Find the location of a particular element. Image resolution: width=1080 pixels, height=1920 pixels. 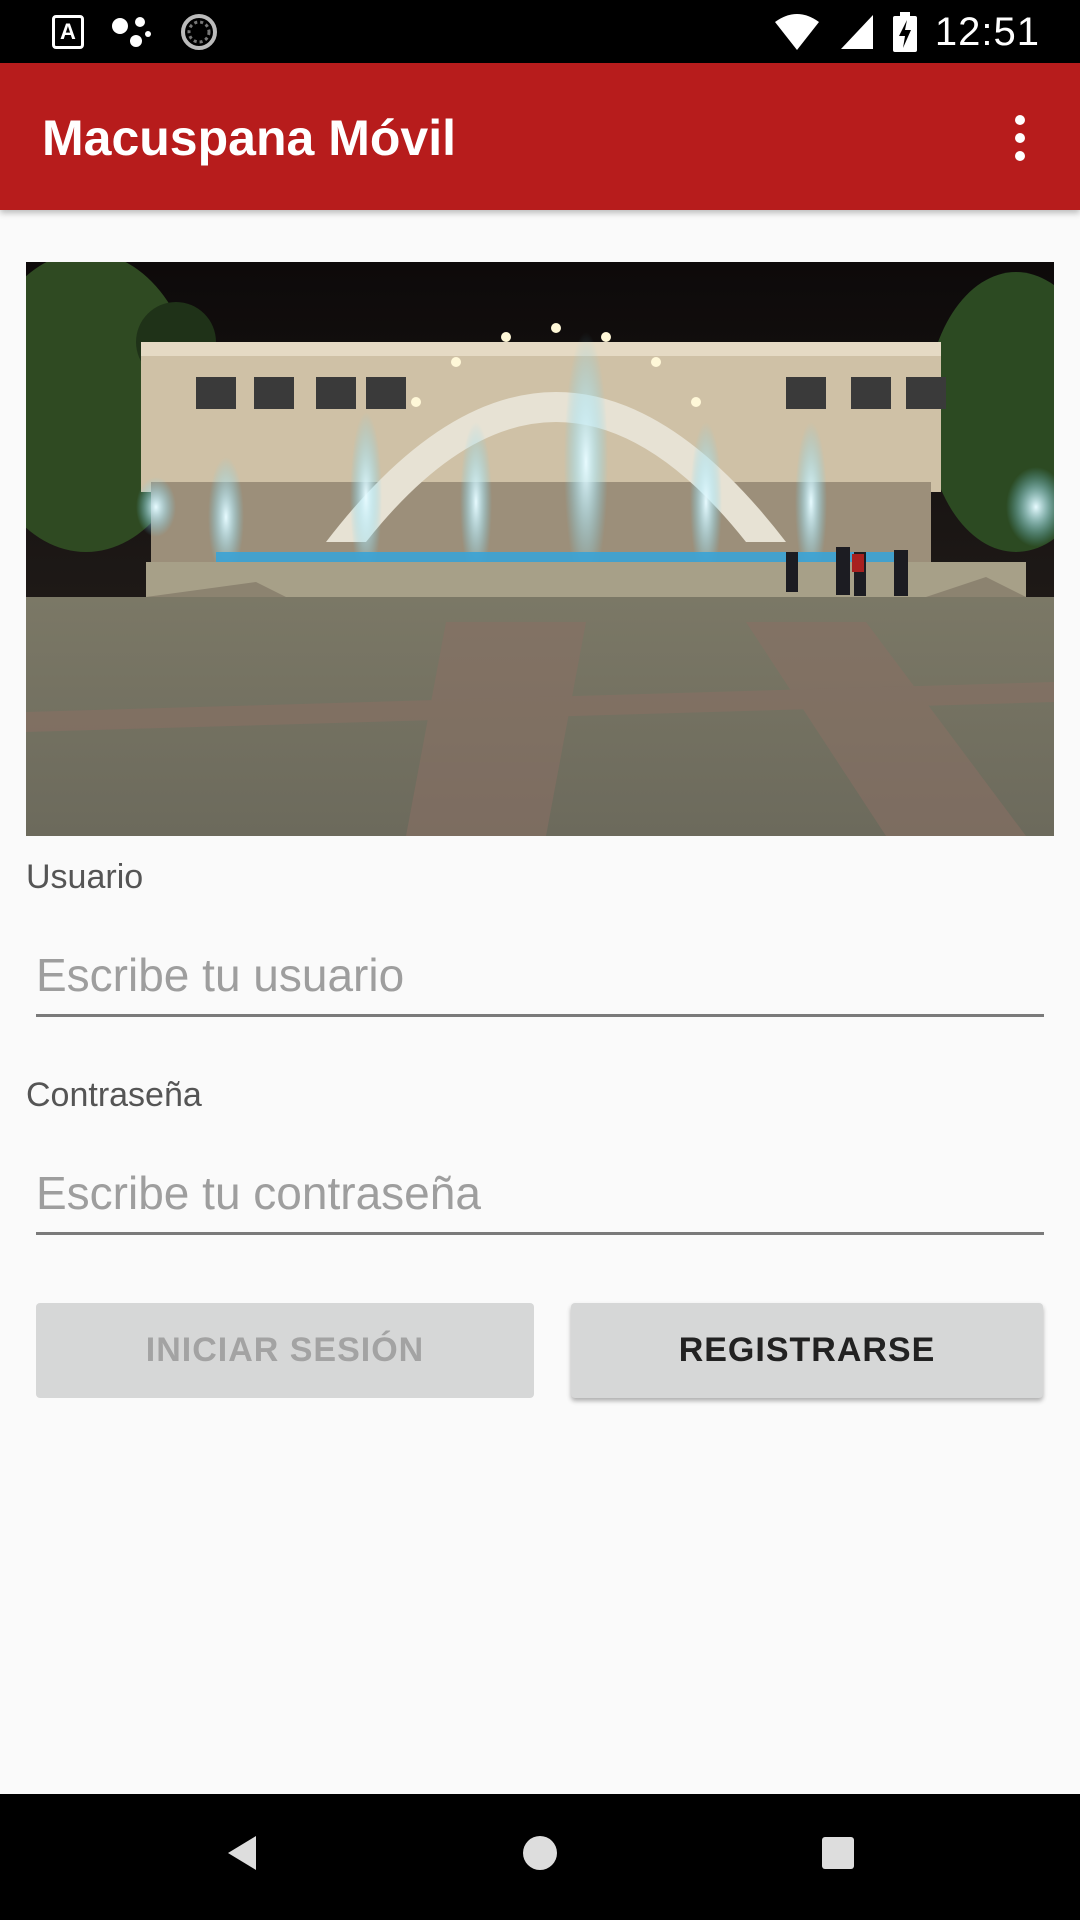

system-icons: 12:51 is located at coordinates (906, 32).